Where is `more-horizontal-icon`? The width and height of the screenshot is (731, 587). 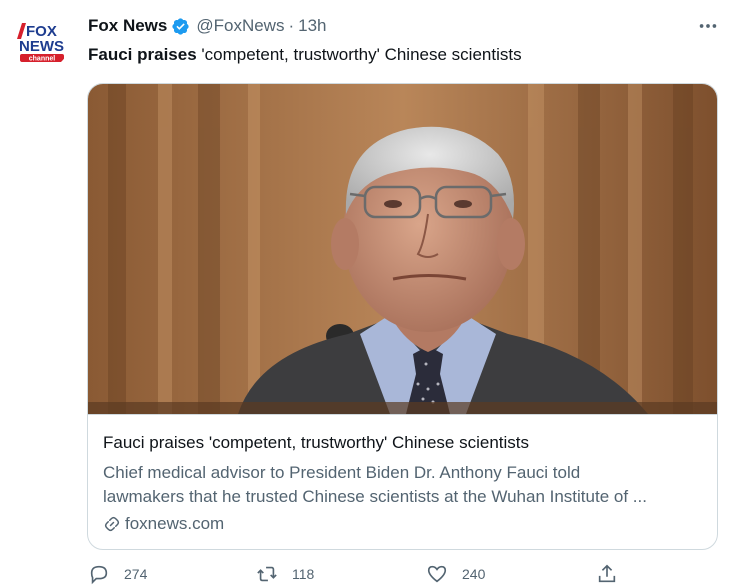
more-horizontal-icon is located at coordinates (708, 26).